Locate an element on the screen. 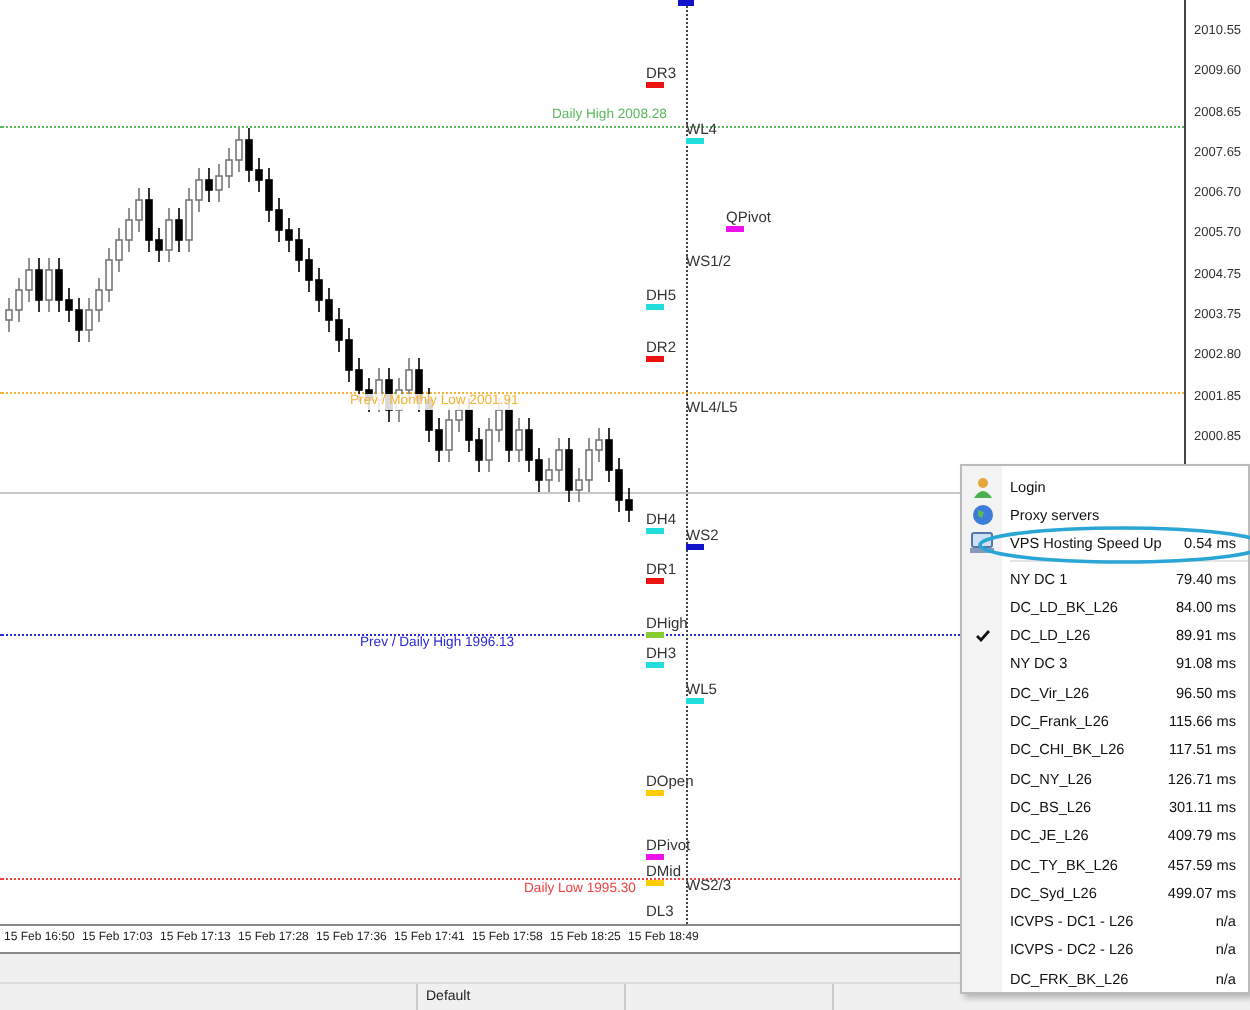 The height and width of the screenshot is (1010, 1250). globe-icon is located at coordinates (982, 514).